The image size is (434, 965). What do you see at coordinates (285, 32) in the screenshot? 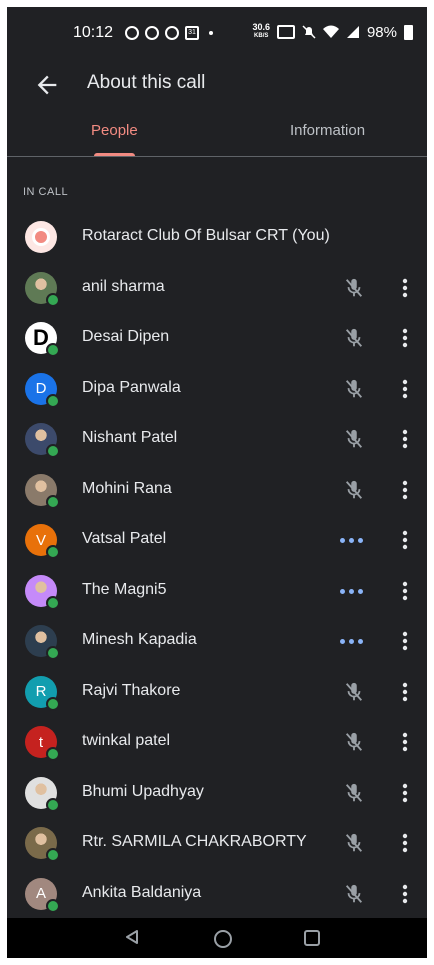
I see `volte-icon` at bounding box center [285, 32].